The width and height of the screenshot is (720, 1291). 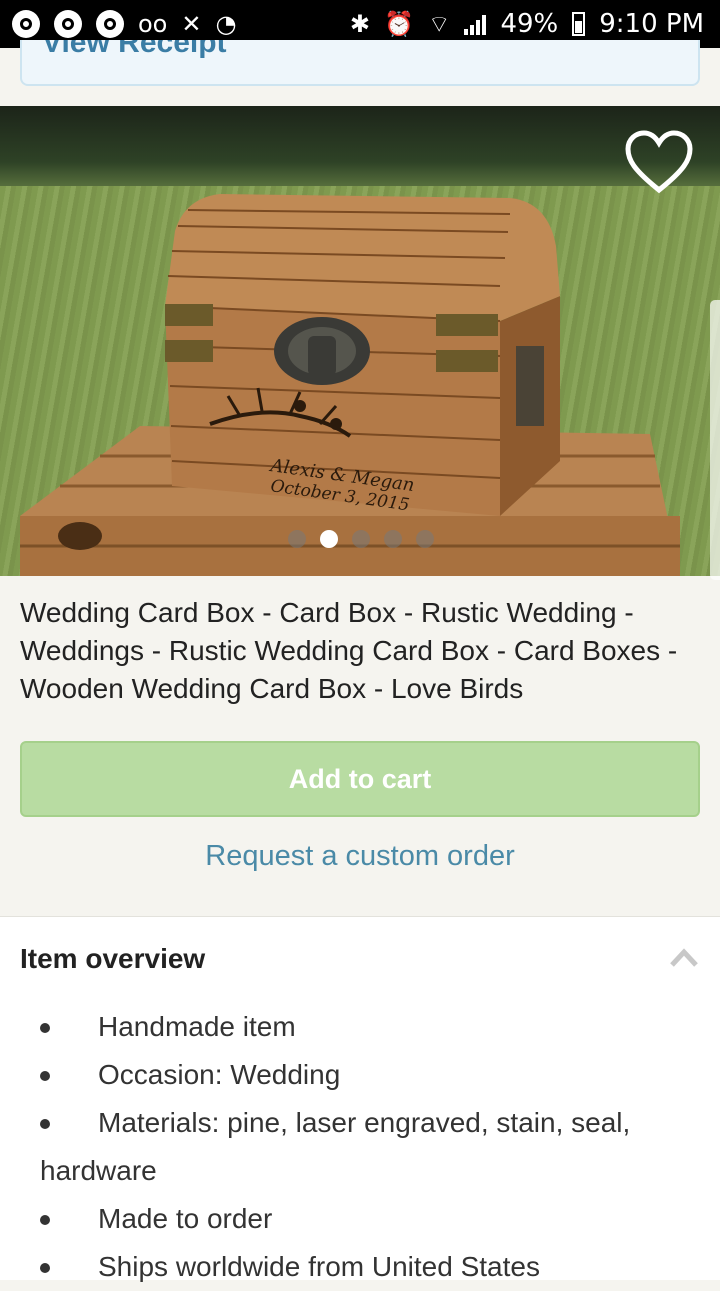 I want to click on battery-percent: 49%, so click(x=529, y=24).